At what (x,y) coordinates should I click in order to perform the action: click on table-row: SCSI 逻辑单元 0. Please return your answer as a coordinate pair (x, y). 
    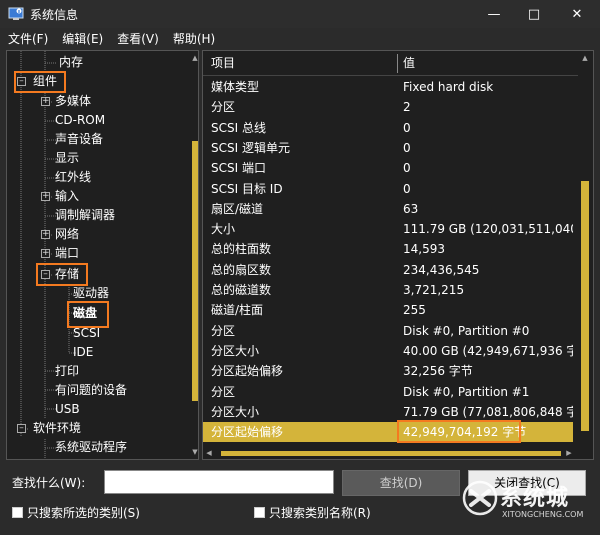
    Looking at the image, I should click on (388, 148).